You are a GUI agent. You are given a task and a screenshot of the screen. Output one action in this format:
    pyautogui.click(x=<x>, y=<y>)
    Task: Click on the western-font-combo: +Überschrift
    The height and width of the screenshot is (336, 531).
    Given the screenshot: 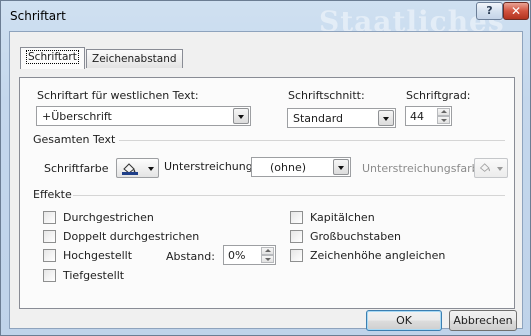 What is the action you would take?
    pyautogui.click(x=143, y=116)
    